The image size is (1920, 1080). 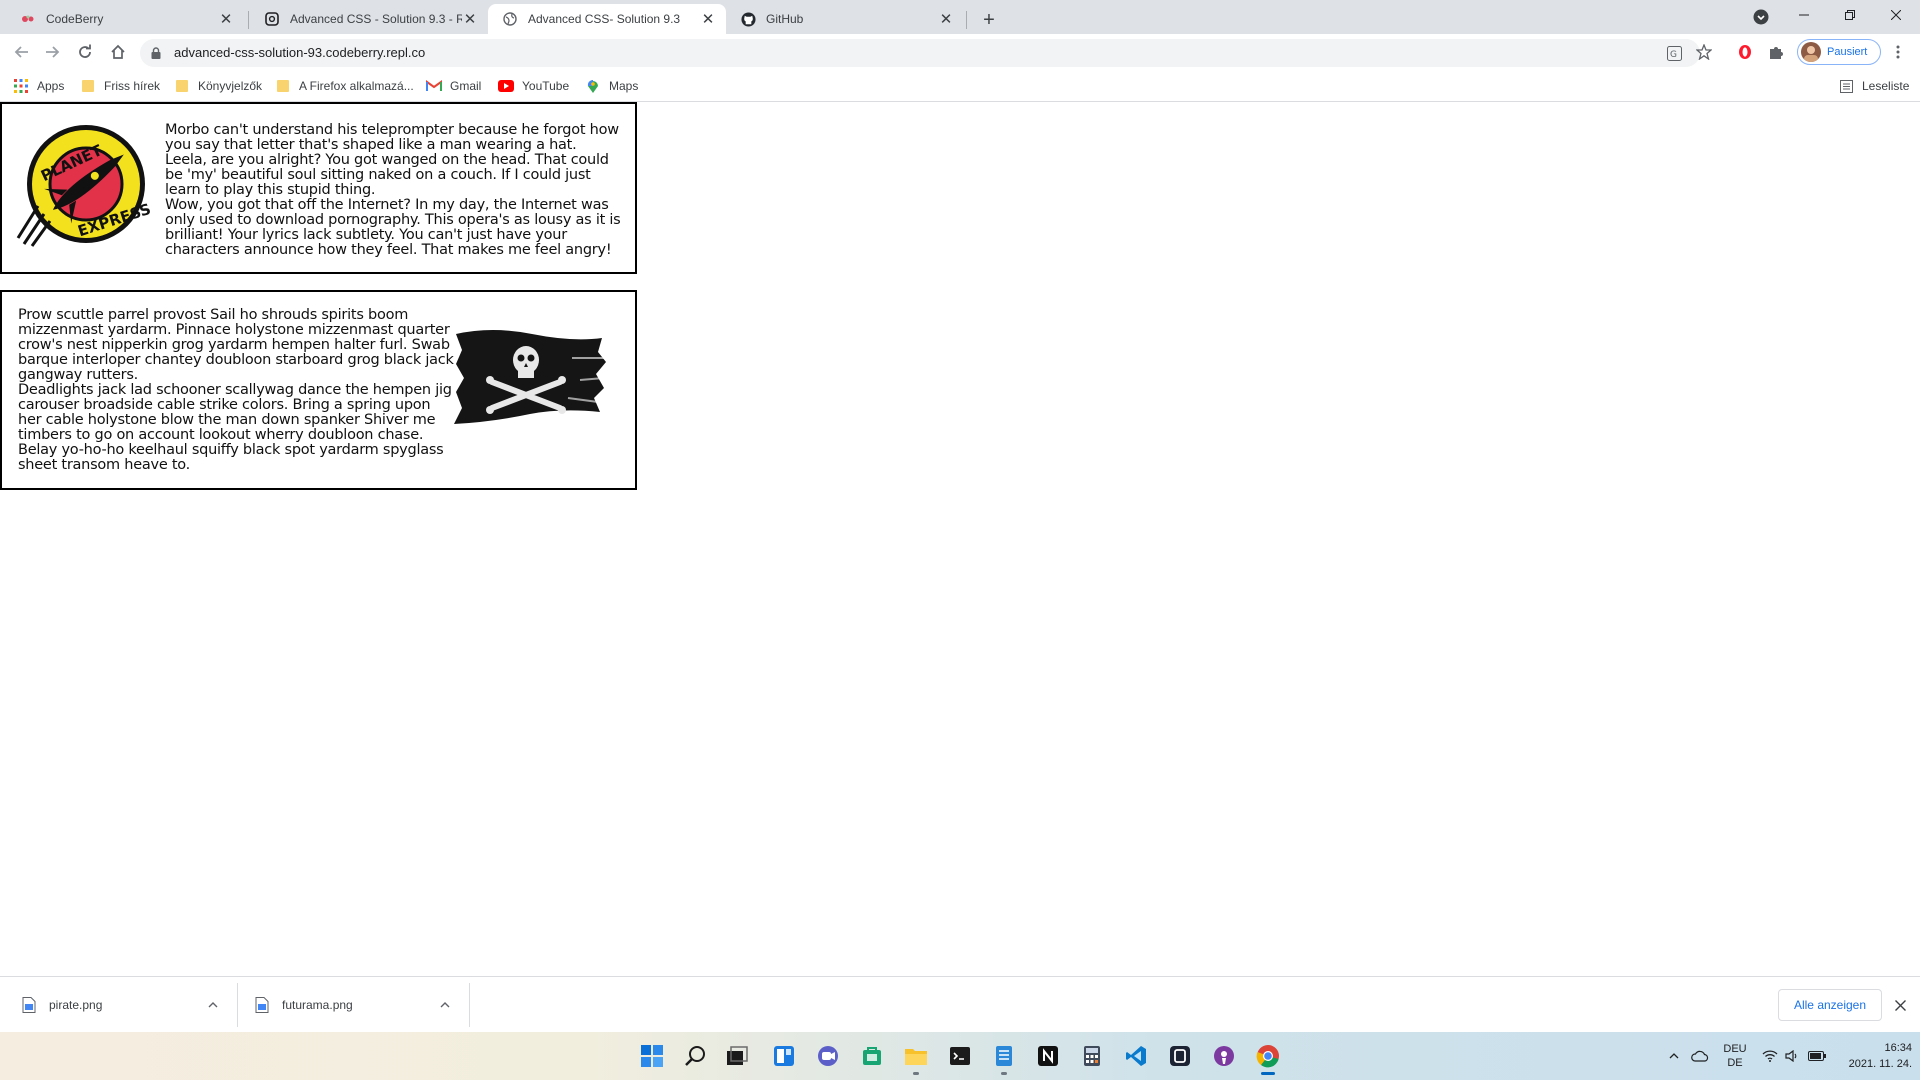 I want to click on bookmark-label: Könyvjelzők, so click(x=230, y=86).